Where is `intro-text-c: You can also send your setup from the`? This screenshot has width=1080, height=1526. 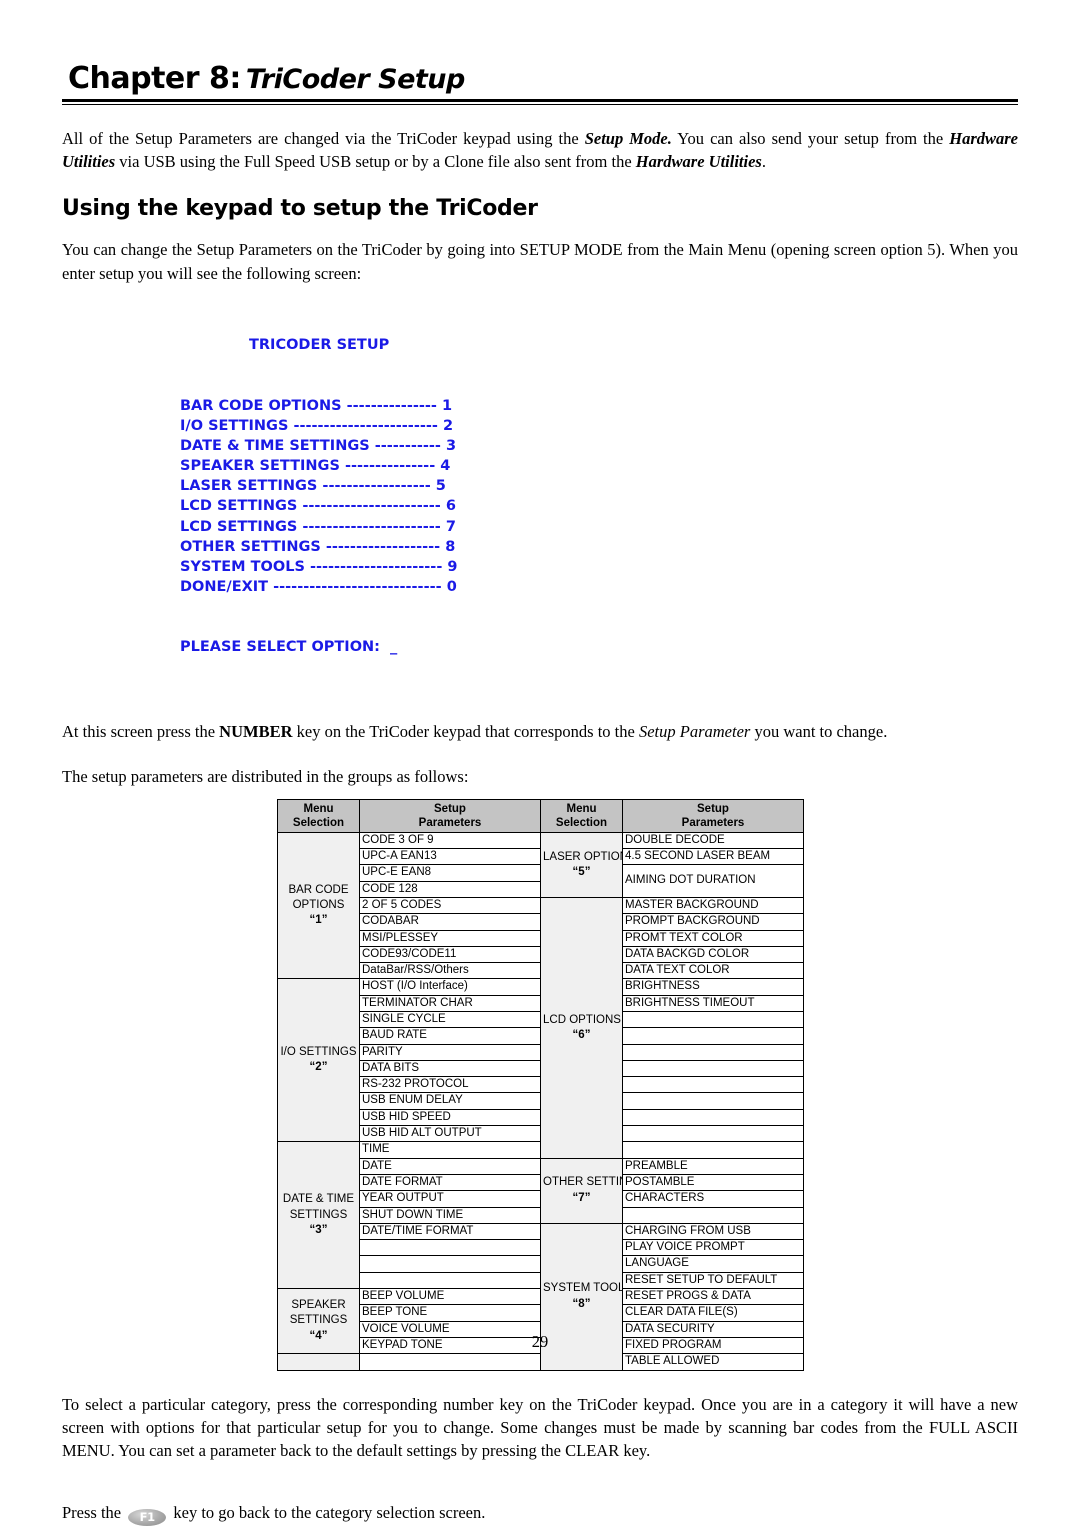
intro-text-c: You can also send your setup from the is located at coordinates (810, 138).